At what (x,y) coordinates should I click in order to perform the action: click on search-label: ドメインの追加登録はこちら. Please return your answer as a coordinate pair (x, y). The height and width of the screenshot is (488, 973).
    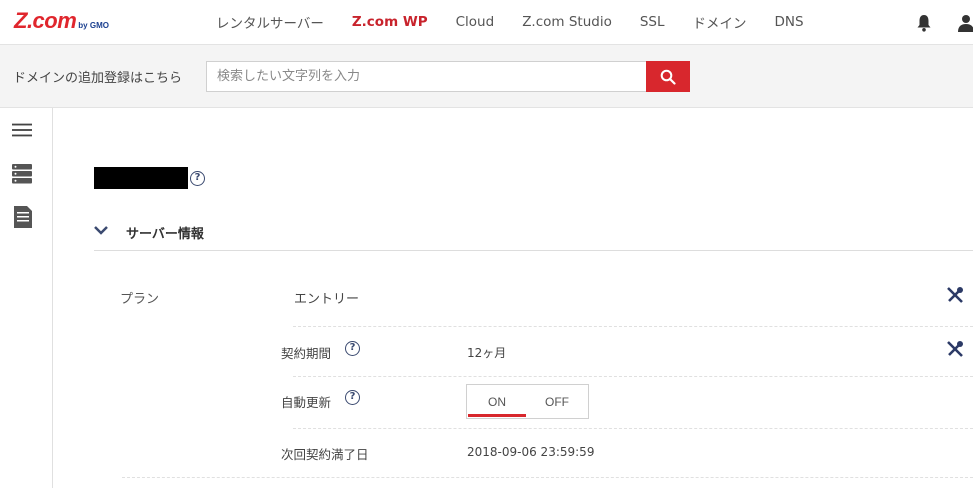
    Looking at the image, I should click on (98, 78).